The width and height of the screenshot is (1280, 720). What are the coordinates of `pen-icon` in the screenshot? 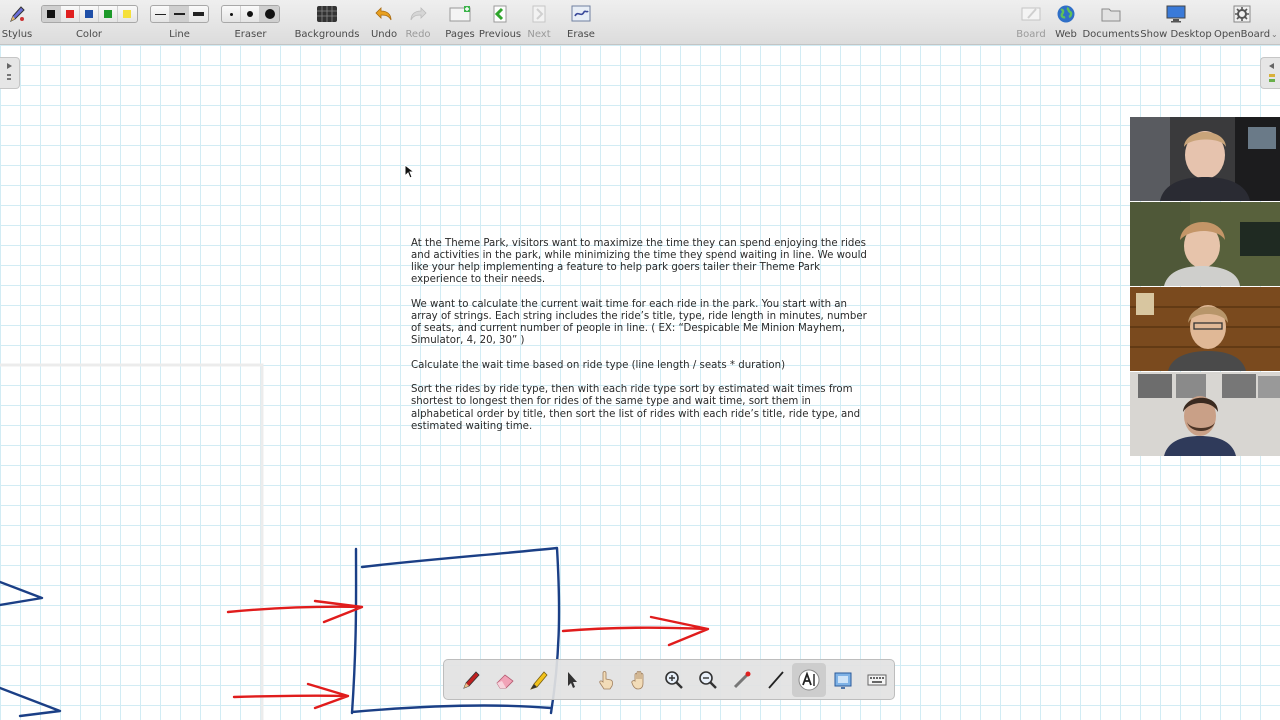 It's located at (471, 679).